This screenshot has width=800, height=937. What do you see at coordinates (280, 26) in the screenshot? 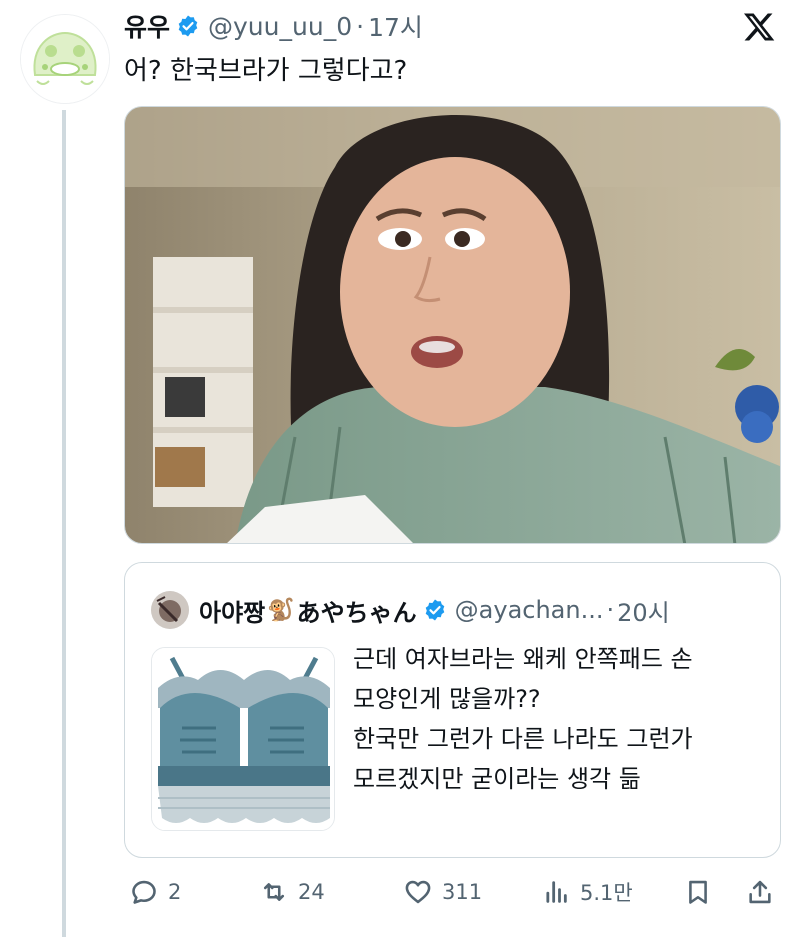
I see `author-handle: @yuu_uu_0` at bounding box center [280, 26].